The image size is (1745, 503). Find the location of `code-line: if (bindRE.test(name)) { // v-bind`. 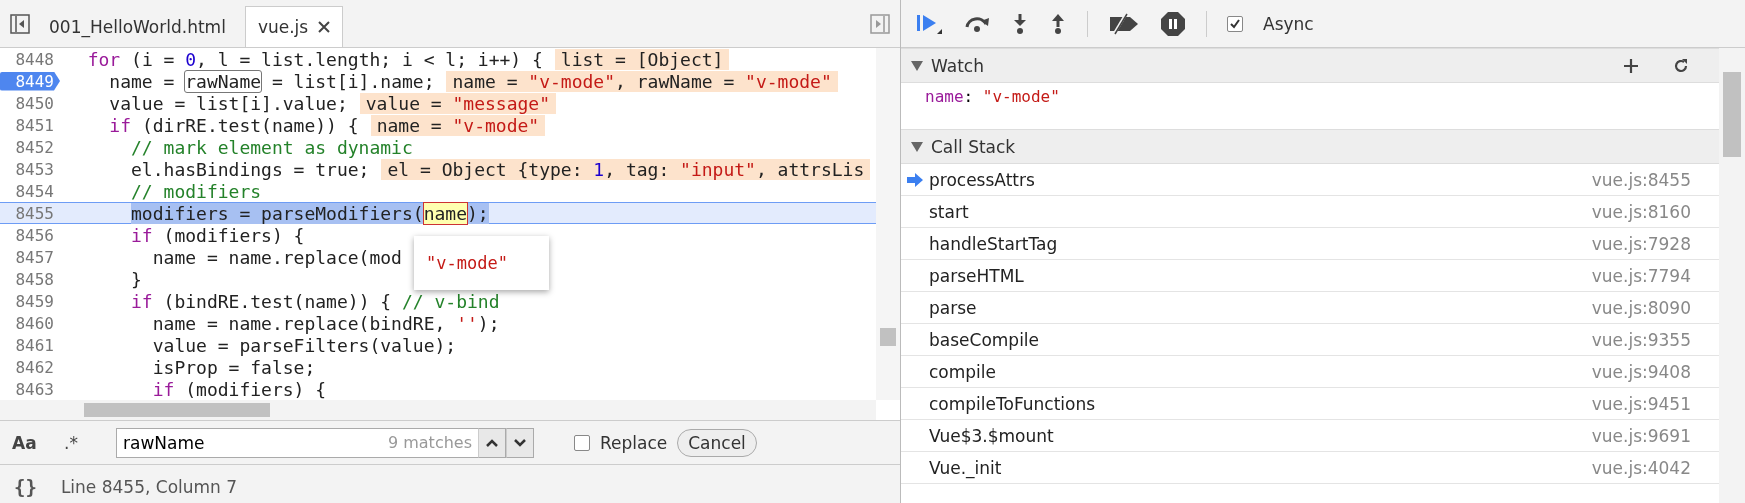

code-line: if (bindRE.test(name)) { // v-bind is located at coordinates (315, 301).